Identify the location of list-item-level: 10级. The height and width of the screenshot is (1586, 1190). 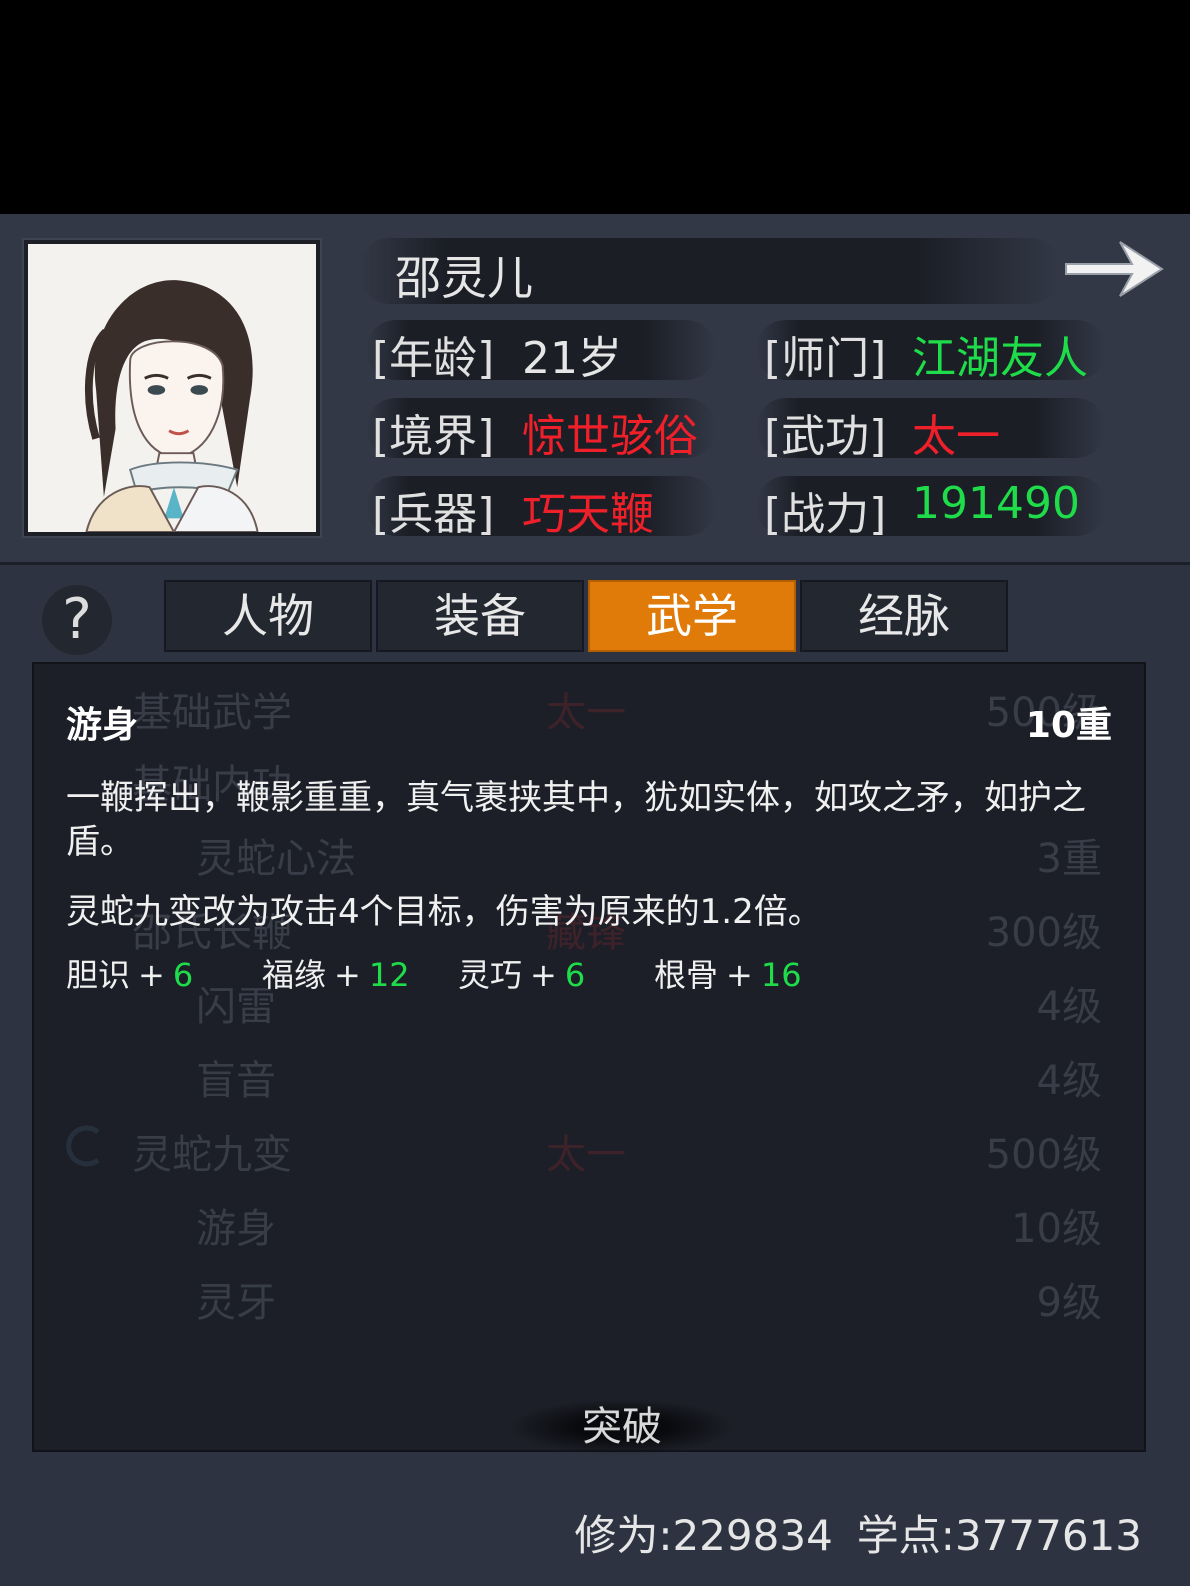
(1056, 1229).